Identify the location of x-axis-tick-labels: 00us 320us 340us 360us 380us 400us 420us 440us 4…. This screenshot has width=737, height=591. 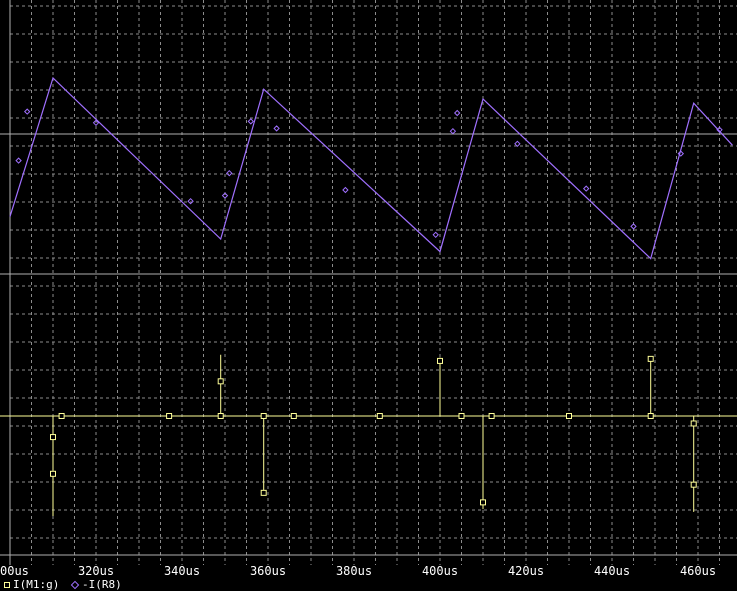
(358, 571).